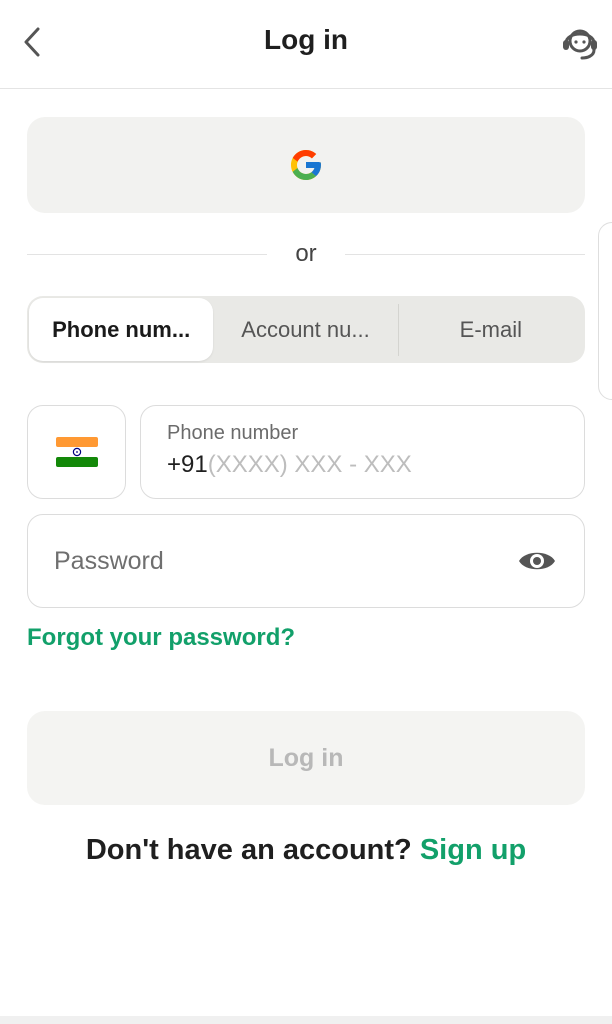 The height and width of the screenshot is (1024, 612). Describe the element at coordinates (285, 561) in the screenshot. I see `password-input` at that location.